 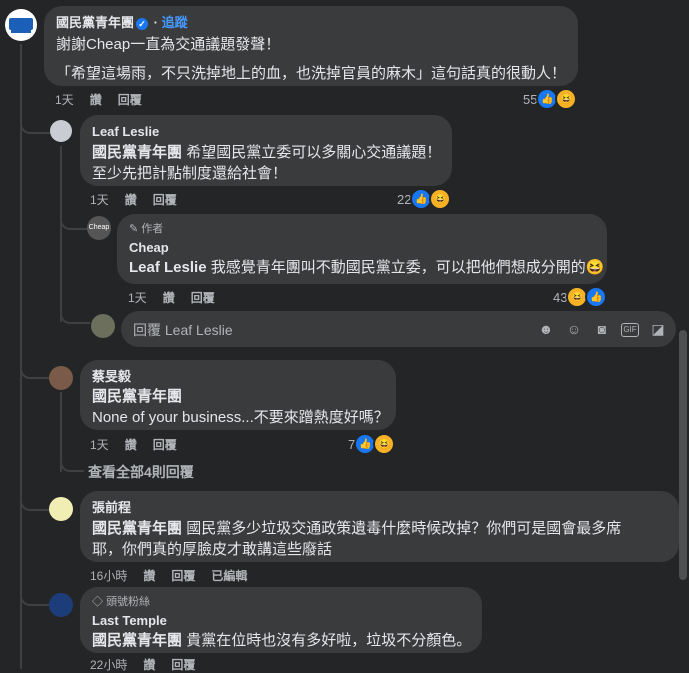 What do you see at coordinates (314, 152) in the screenshot?
I see `comment-text: 希望國民黨立委可以多關心交通議題！` at bounding box center [314, 152].